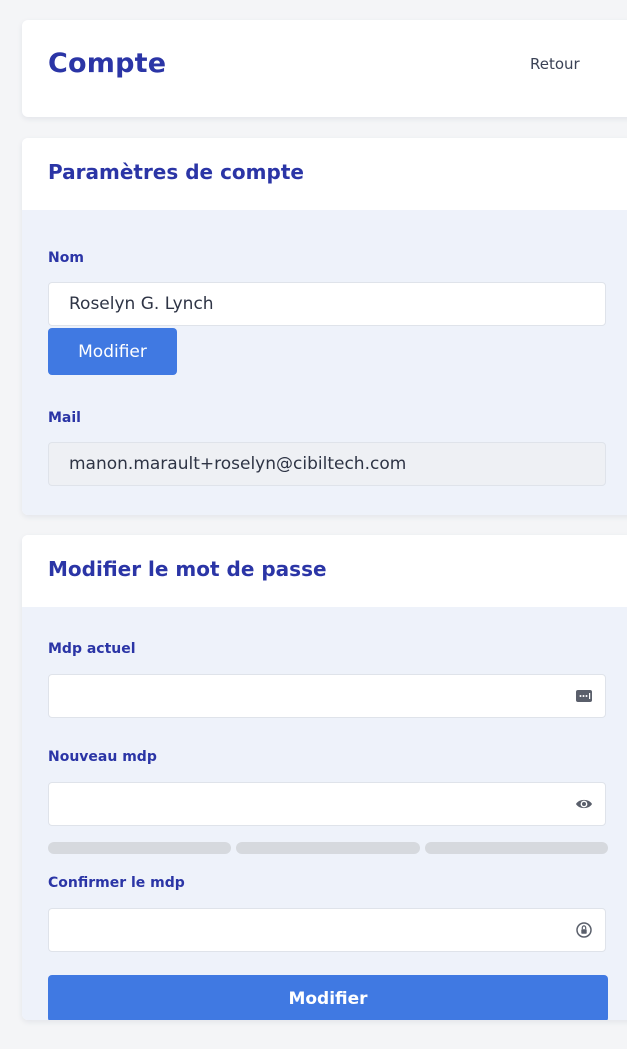 The height and width of the screenshot is (1049, 627). Describe the element at coordinates (141, 304) in the screenshot. I see `name-value: Roselyn G. Lynch` at that location.